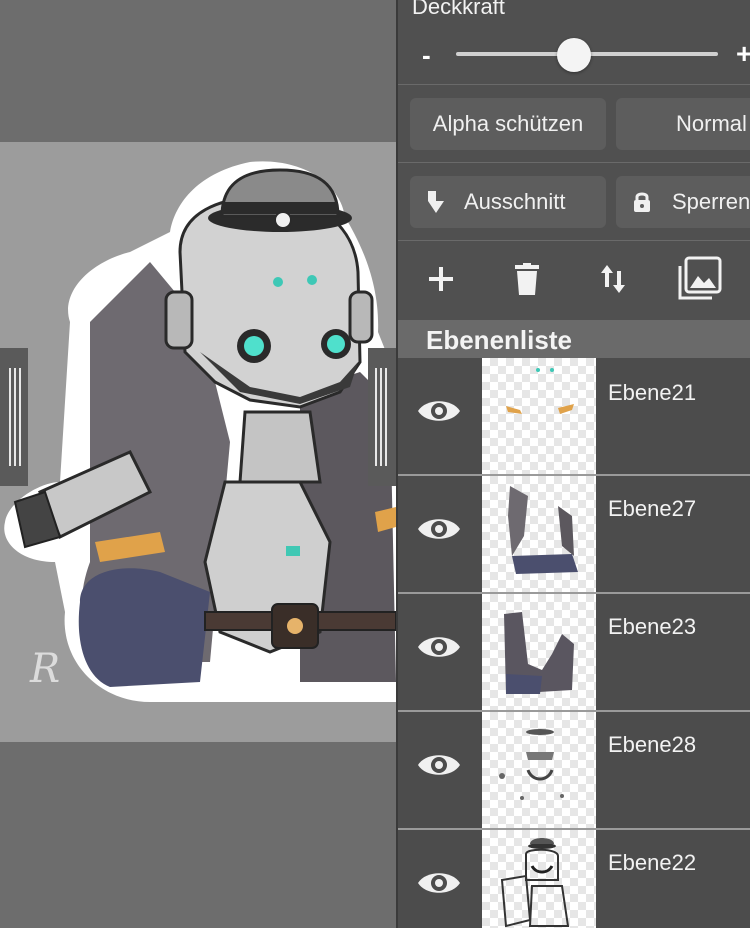 This screenshot has height=928, width=750. I want to click on layer-toolbar, so click(574, 279).